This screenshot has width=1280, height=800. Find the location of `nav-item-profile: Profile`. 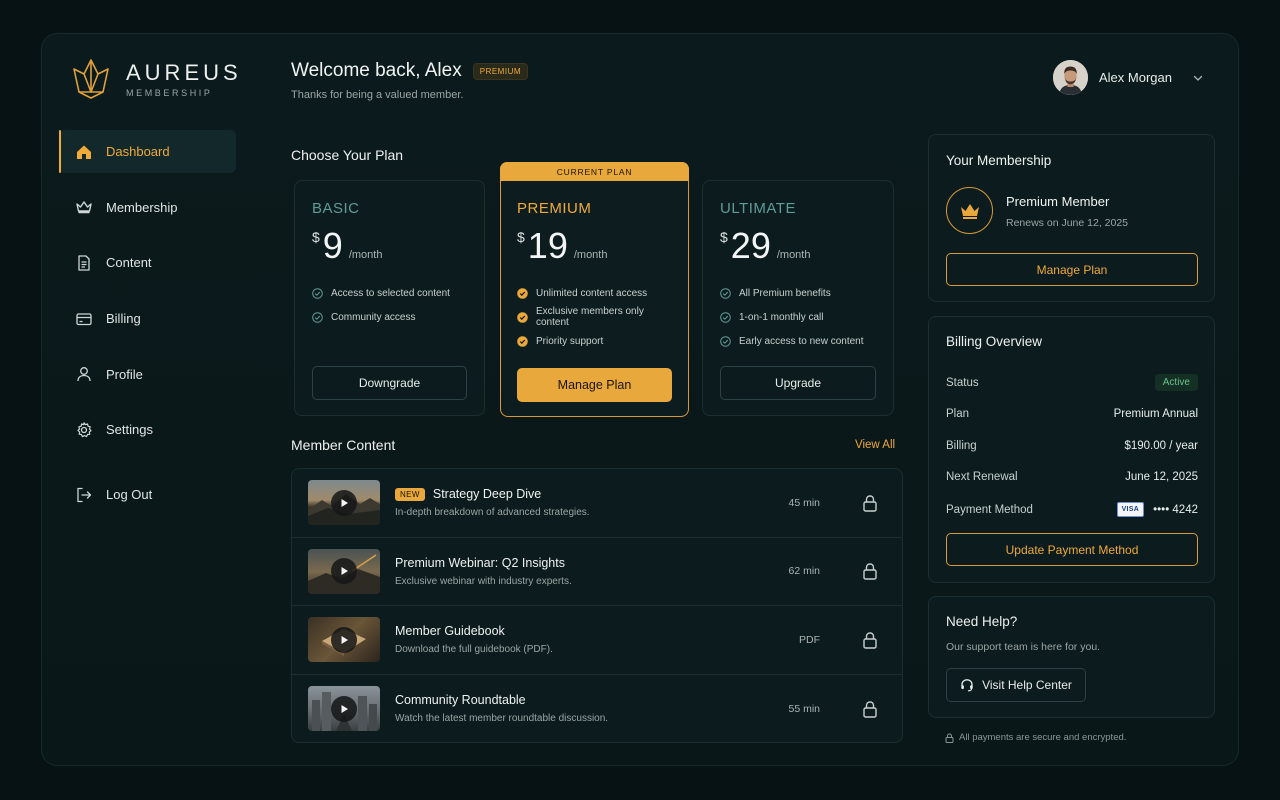

nav-item-profile: Profile is located at coordinates (147, 374).